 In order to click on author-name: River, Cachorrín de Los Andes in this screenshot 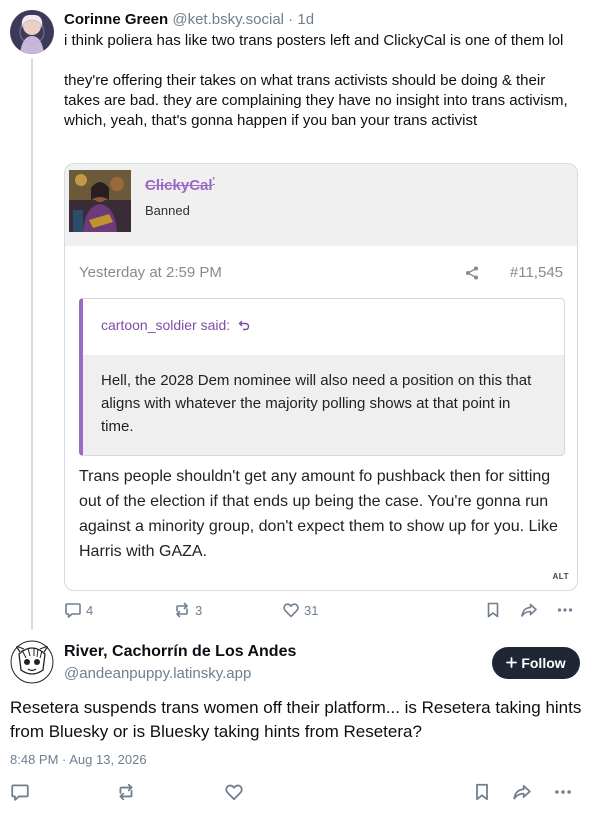, I will do `click(180, 652)`.